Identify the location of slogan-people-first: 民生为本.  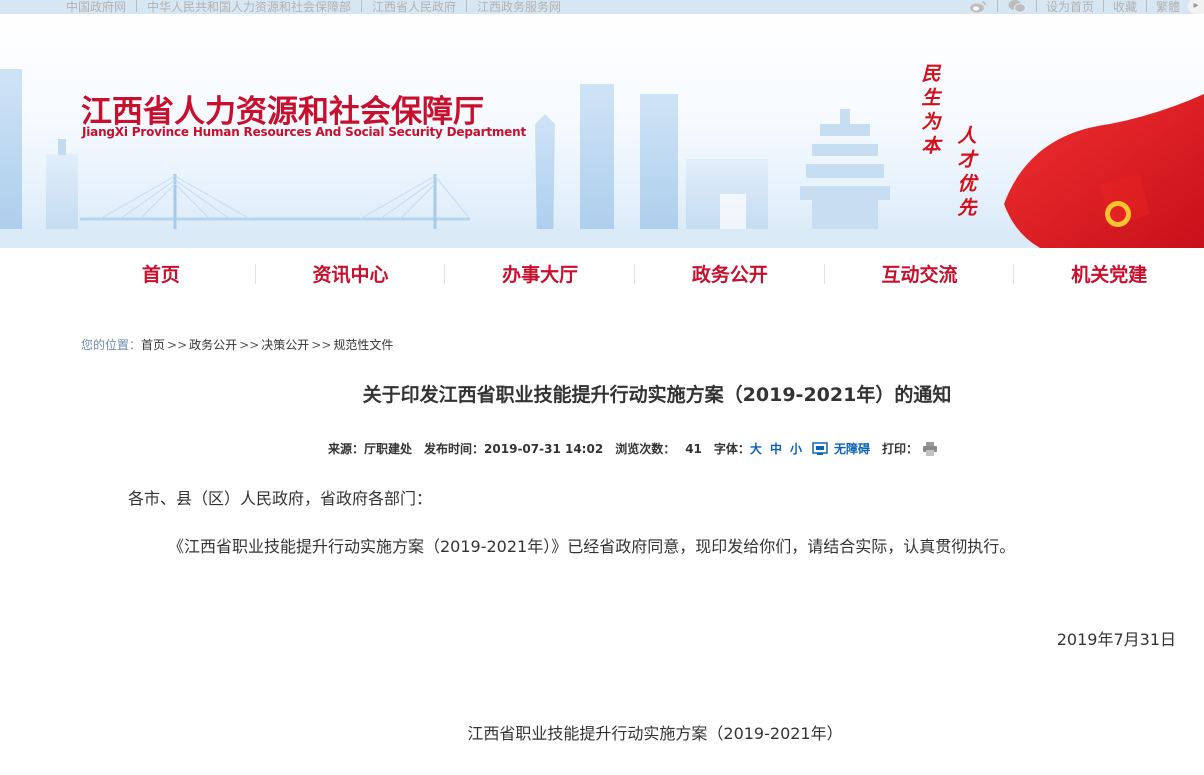
(931, 110).